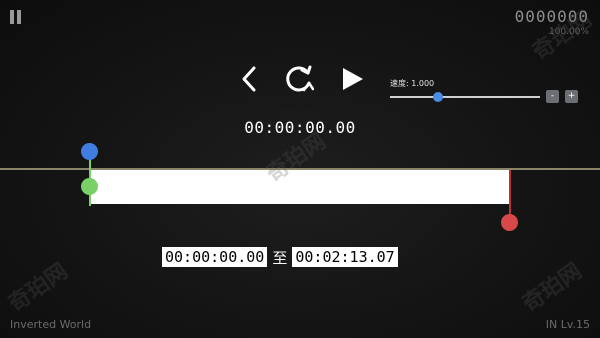 Image resolution: width=600 pixels, height=338 pixels. I want to click on level-name: Inverted World, so click(51, 324).